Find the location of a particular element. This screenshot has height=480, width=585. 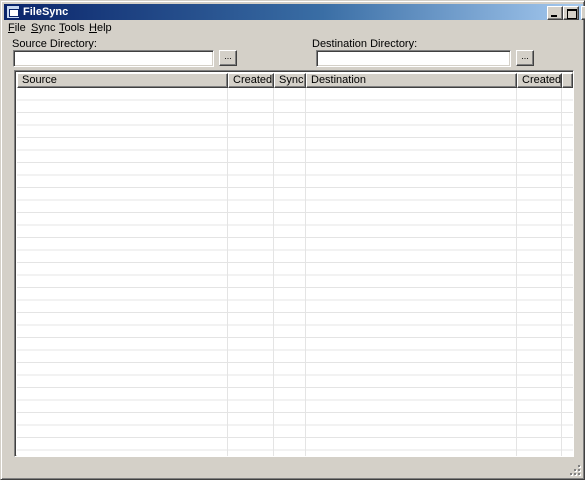

source-directory-input is located at coordinates (113, 58).